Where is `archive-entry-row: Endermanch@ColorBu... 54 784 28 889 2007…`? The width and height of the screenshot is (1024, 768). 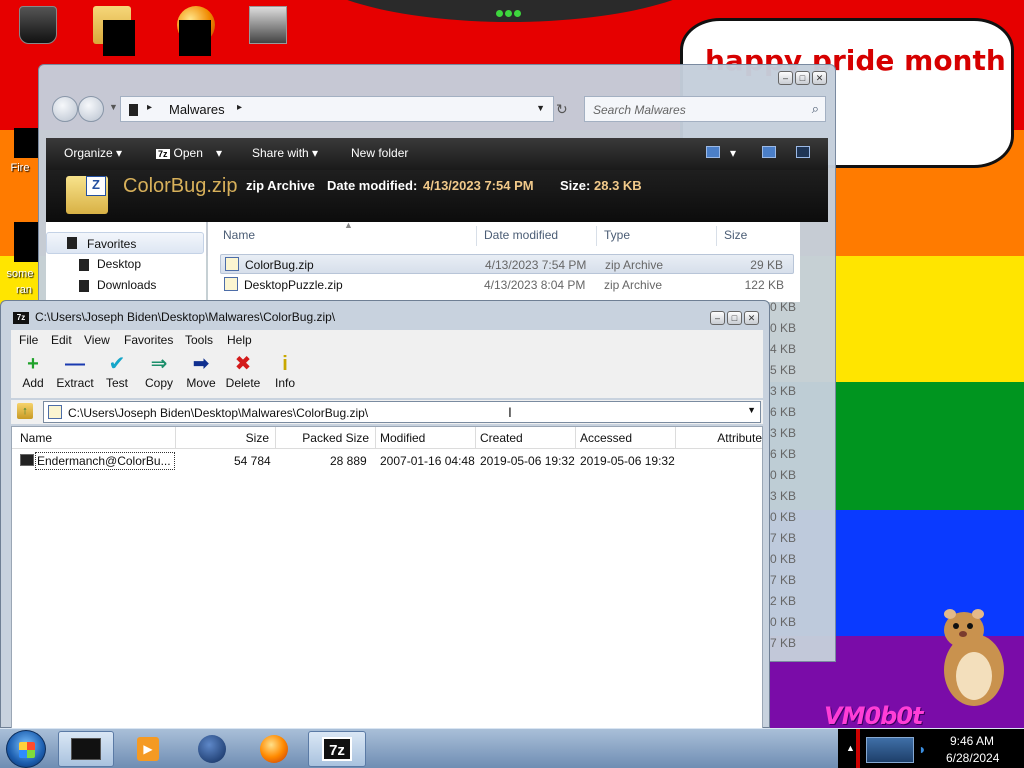
archive-entry-row: Endermanch@ColorBu... 54 784 28 889 2007… is located at coordinates (387, 461).